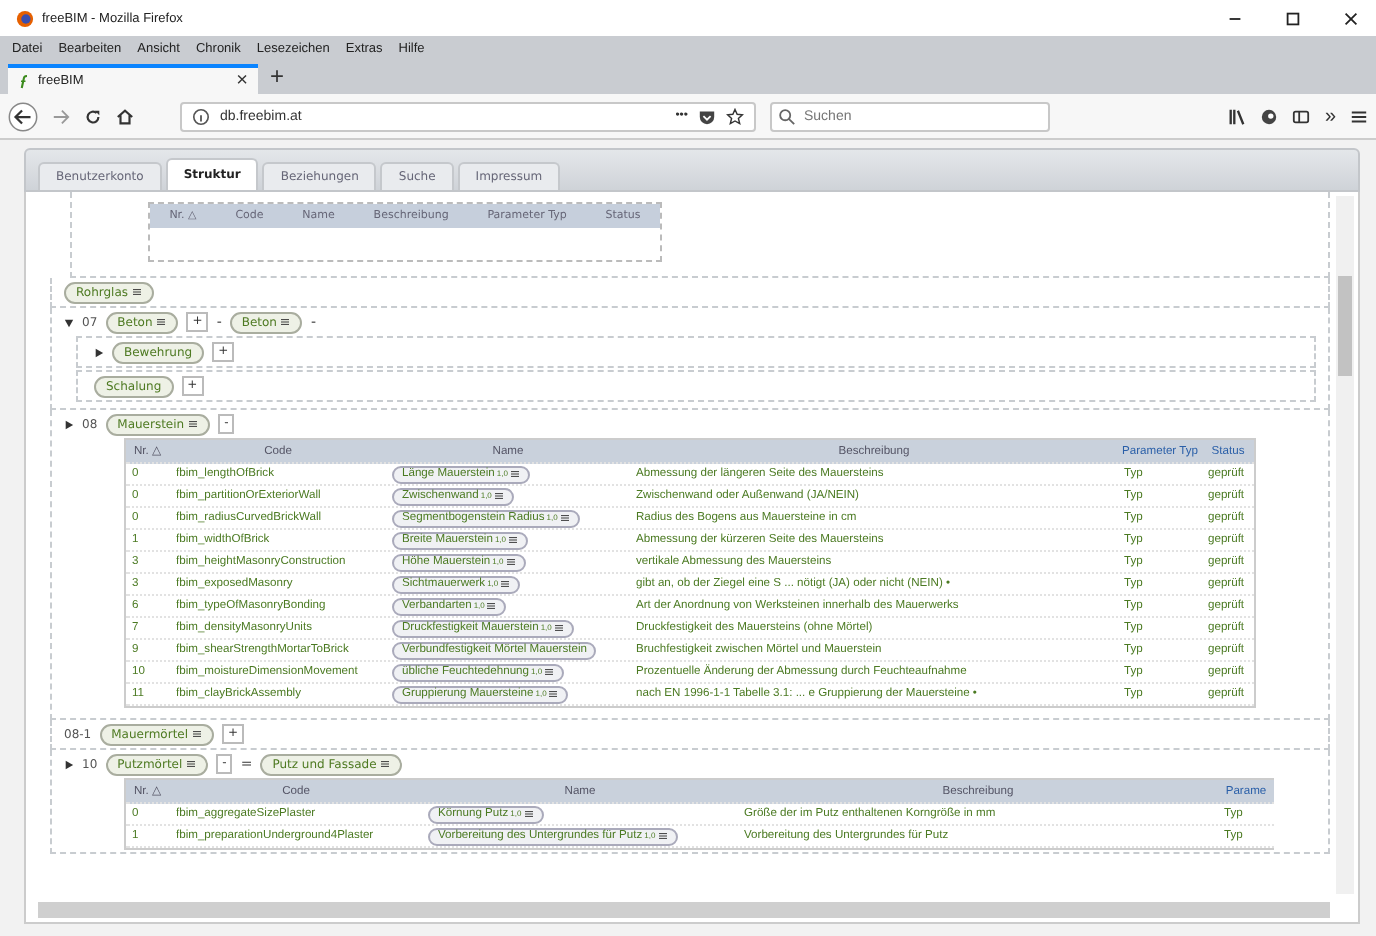 This screenshot has width=1376, height=936. Describe the element at coordinates (1301, 116) in the screenshot. I see `sidebar-icon` at that location.